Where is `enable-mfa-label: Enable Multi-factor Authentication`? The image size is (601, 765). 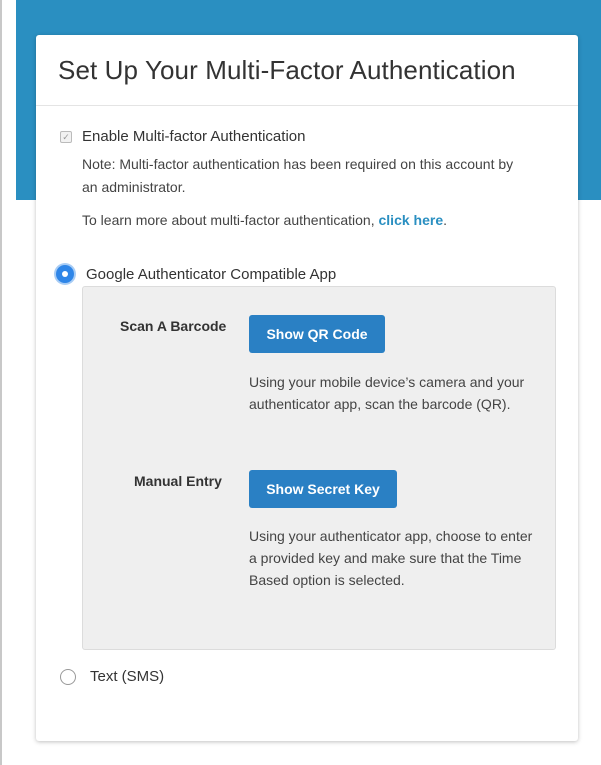
enable-mfa-label: Enable Multi-factor Authentication is located at coordinates (194, 136).